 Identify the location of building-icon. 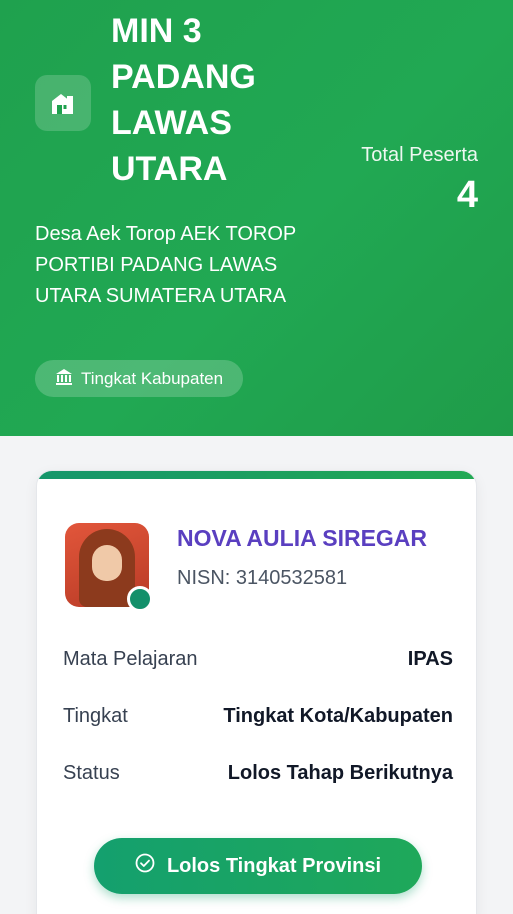
(64, 379).